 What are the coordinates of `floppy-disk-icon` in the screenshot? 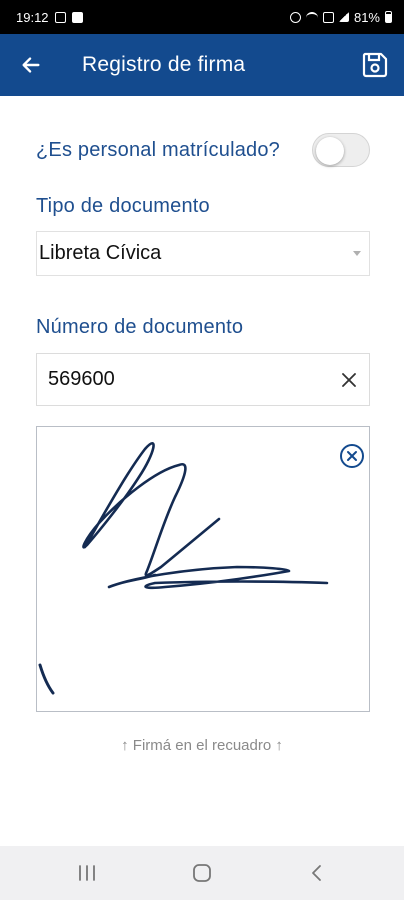 It's located at (375, 65).